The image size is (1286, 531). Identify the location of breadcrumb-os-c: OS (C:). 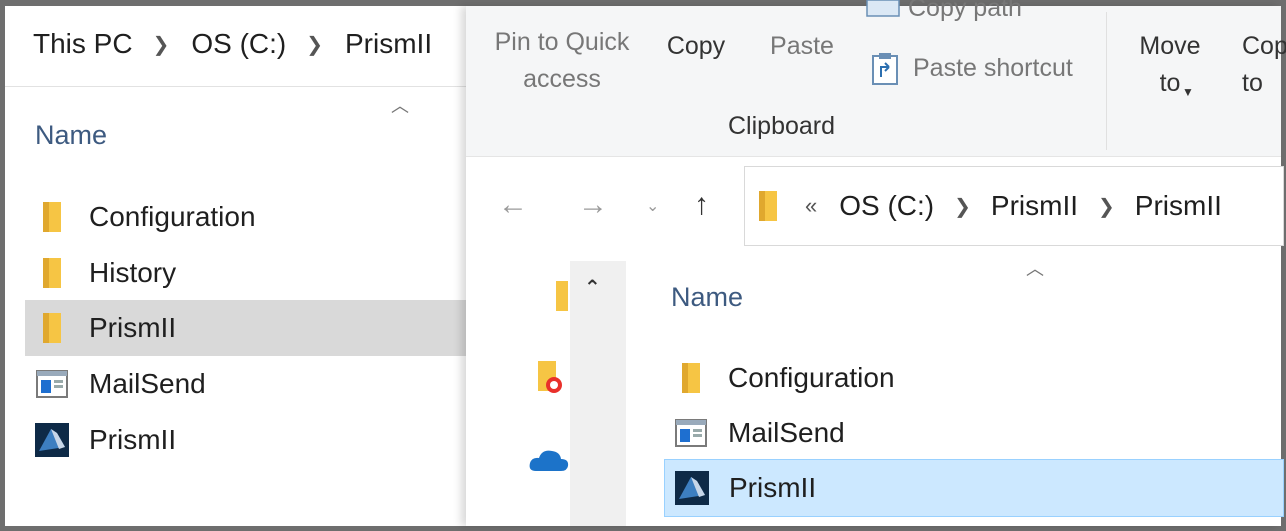
(238, 44).